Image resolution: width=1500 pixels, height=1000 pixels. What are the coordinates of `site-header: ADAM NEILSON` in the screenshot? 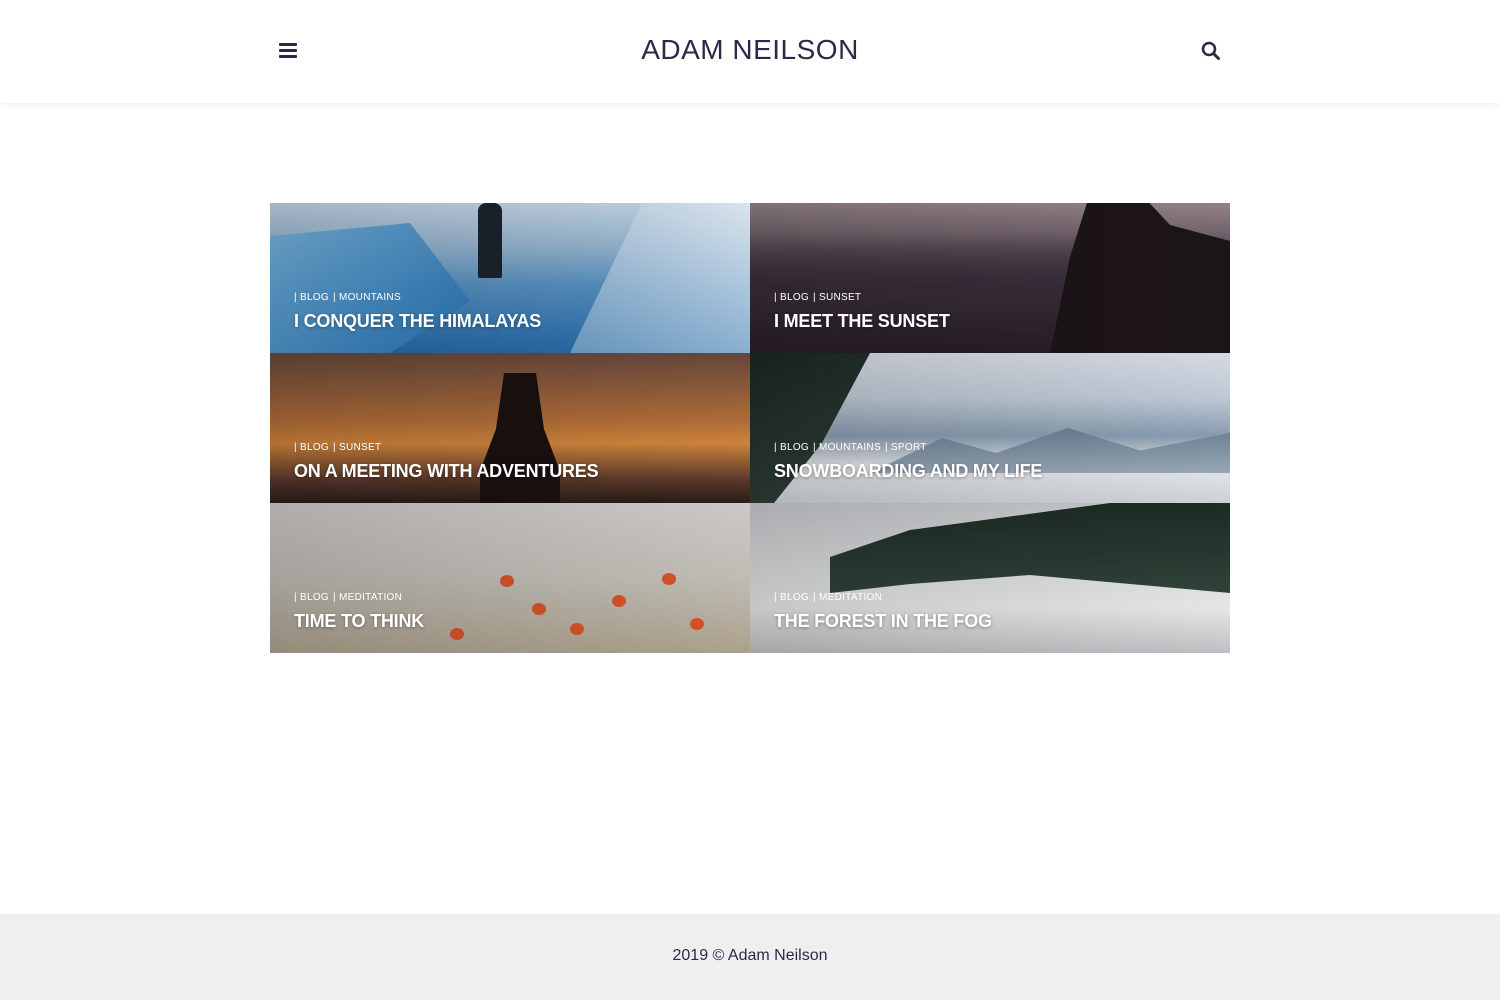 It's located at (750, 51).